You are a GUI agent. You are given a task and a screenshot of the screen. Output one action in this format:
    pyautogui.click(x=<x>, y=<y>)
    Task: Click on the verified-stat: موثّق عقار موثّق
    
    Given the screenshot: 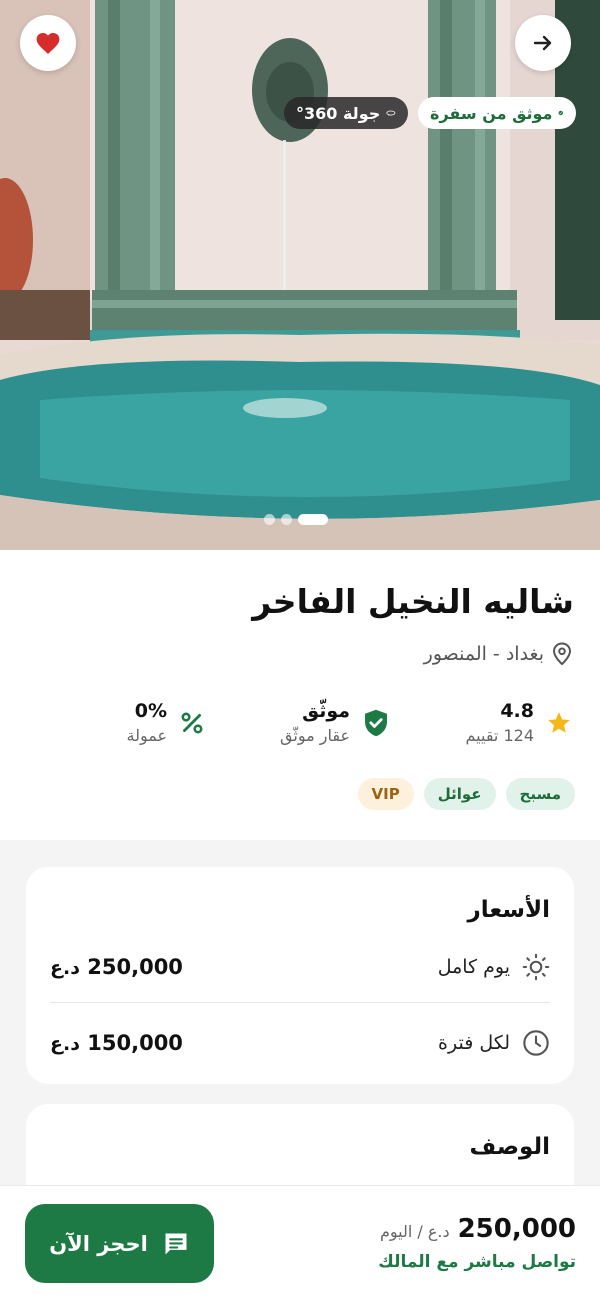 What is the action you would take?
    pyautogui.click(x=335, y=722)
    